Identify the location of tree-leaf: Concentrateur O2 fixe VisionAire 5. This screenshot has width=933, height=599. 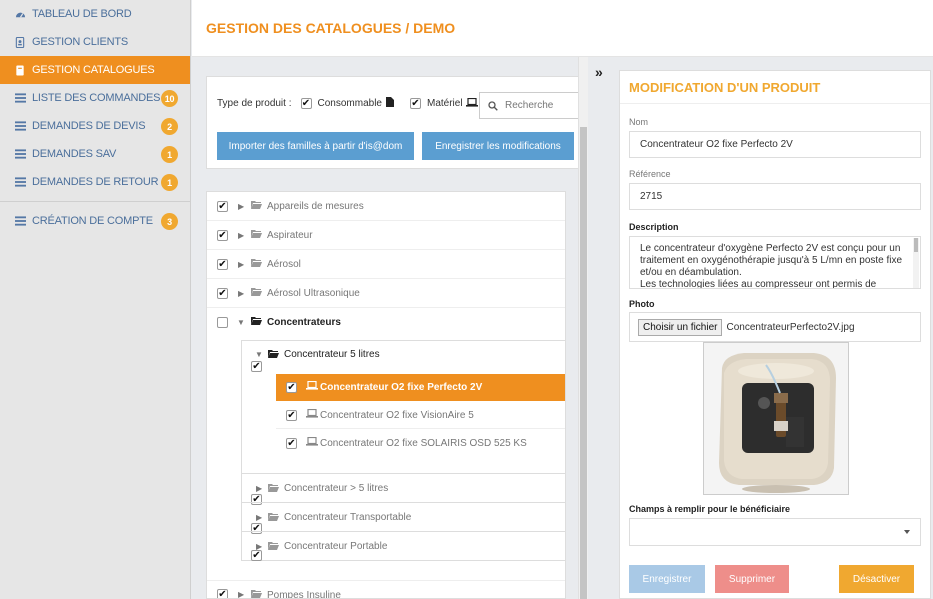
(420, 415).